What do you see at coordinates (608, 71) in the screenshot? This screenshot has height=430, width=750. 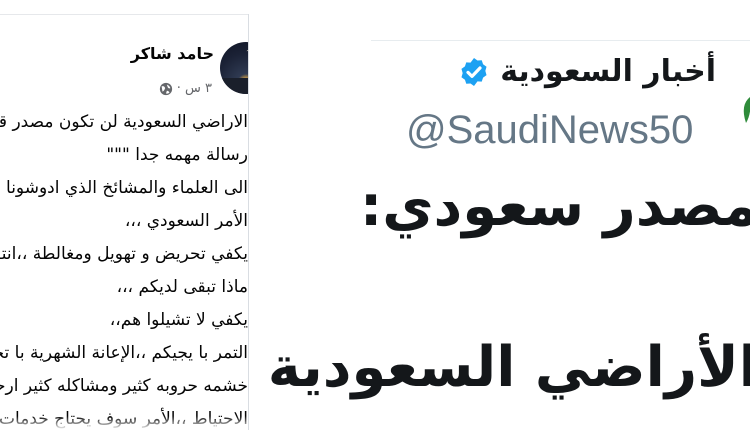 I see `tweet-display-name: أخبار السعودية` at bounding box center [608, 71].